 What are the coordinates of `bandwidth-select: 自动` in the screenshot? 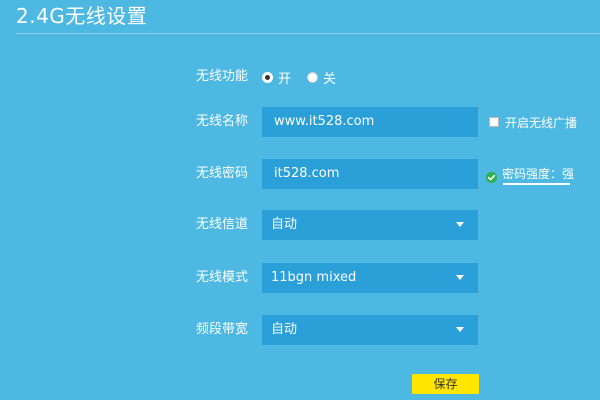 It's located at (370, 330).